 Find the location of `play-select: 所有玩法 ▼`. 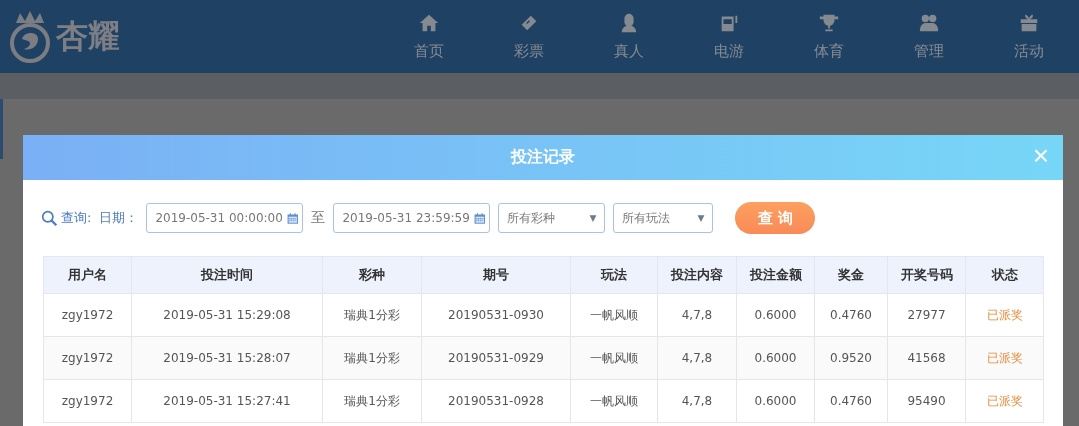

play-select: 所有玩法 ▼ is located at coordinates (663, 218).